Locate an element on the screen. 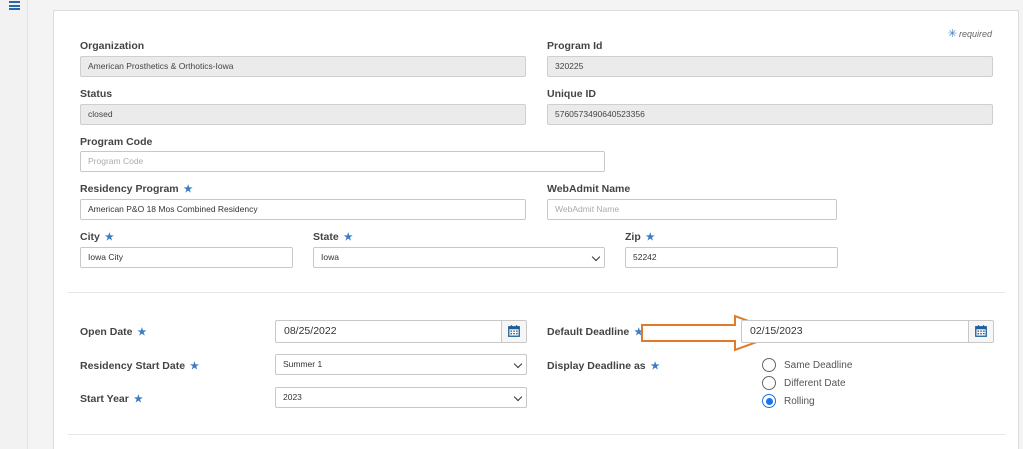  radio-rolling: Rolling is located at coordinates (788, 401).